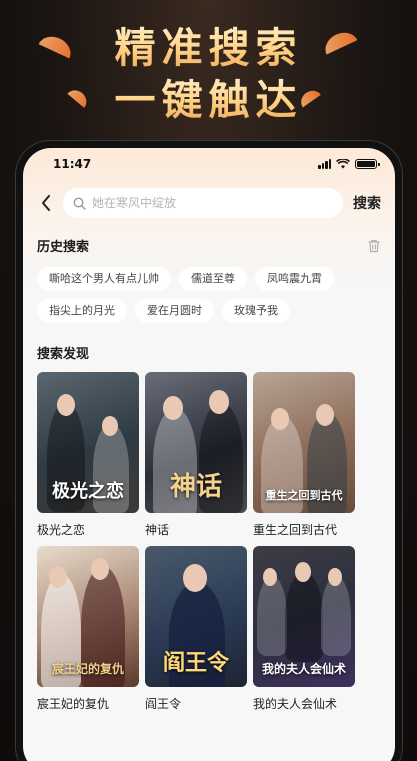  I want to click on search-box, so click(203, 203).